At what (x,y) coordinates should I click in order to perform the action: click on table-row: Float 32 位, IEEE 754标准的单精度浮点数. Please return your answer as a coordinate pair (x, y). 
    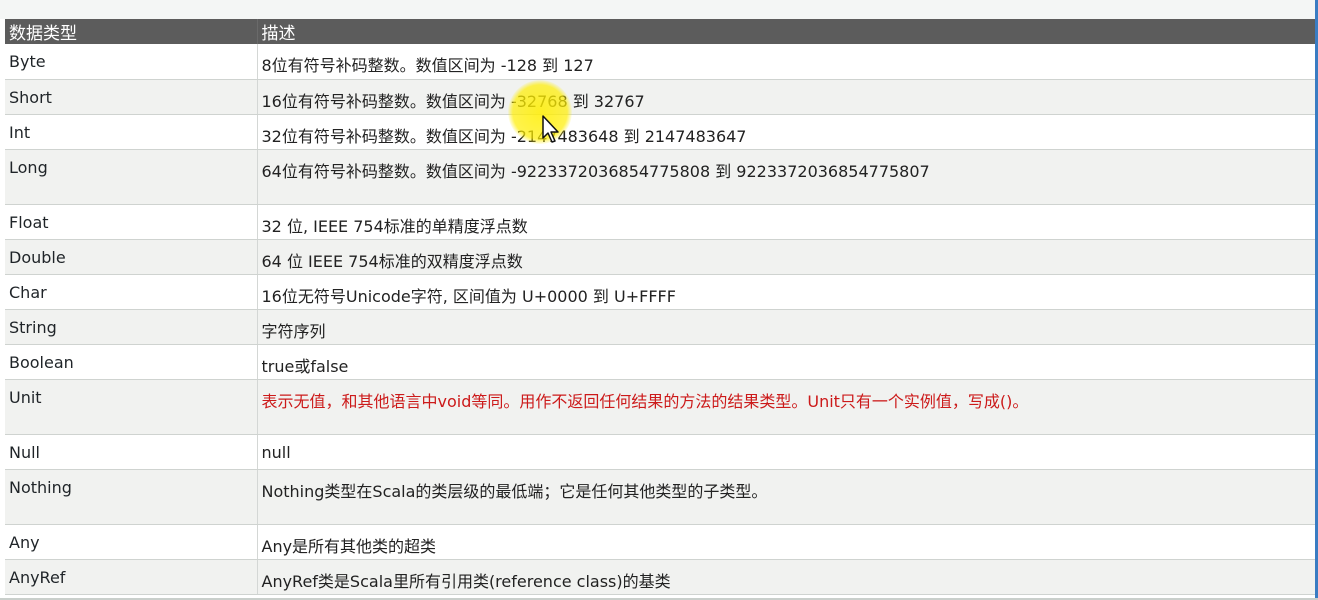
    Looking at the image, I should click on (660, 222).